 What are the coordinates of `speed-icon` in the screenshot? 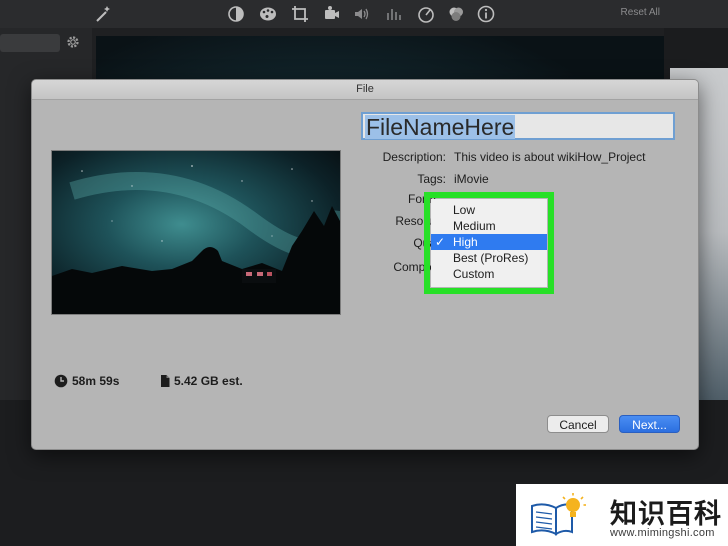 It's located at (426, 14).